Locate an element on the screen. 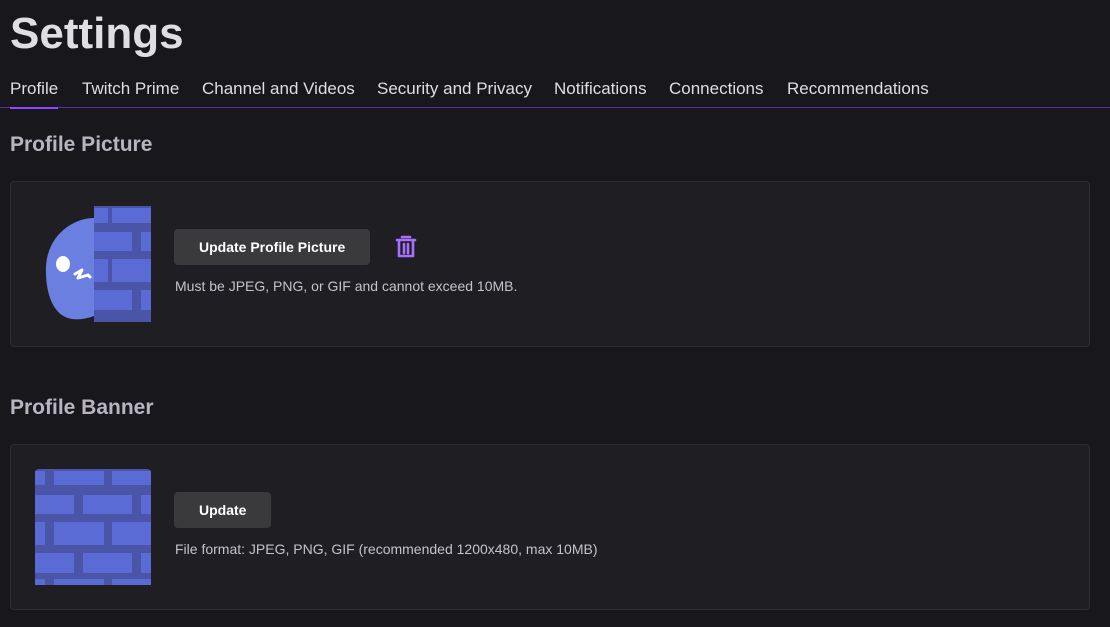  tab-recommendations: Recommendations is located at coordinates (858, 92).